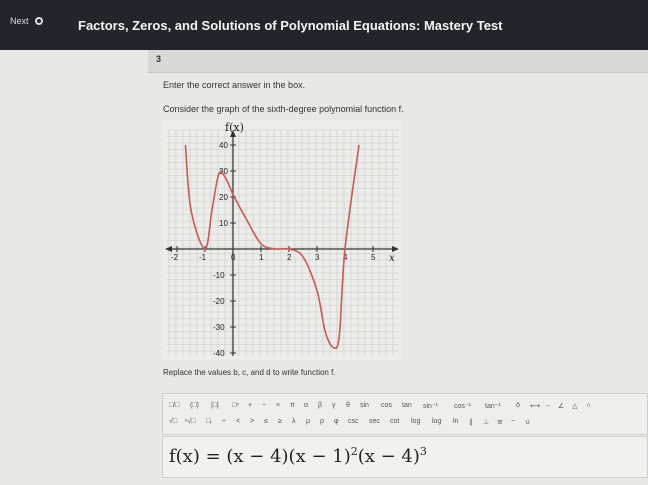 The image size is (648, 485). I want to click on toolbar-button: ÷, so click(224, 421).